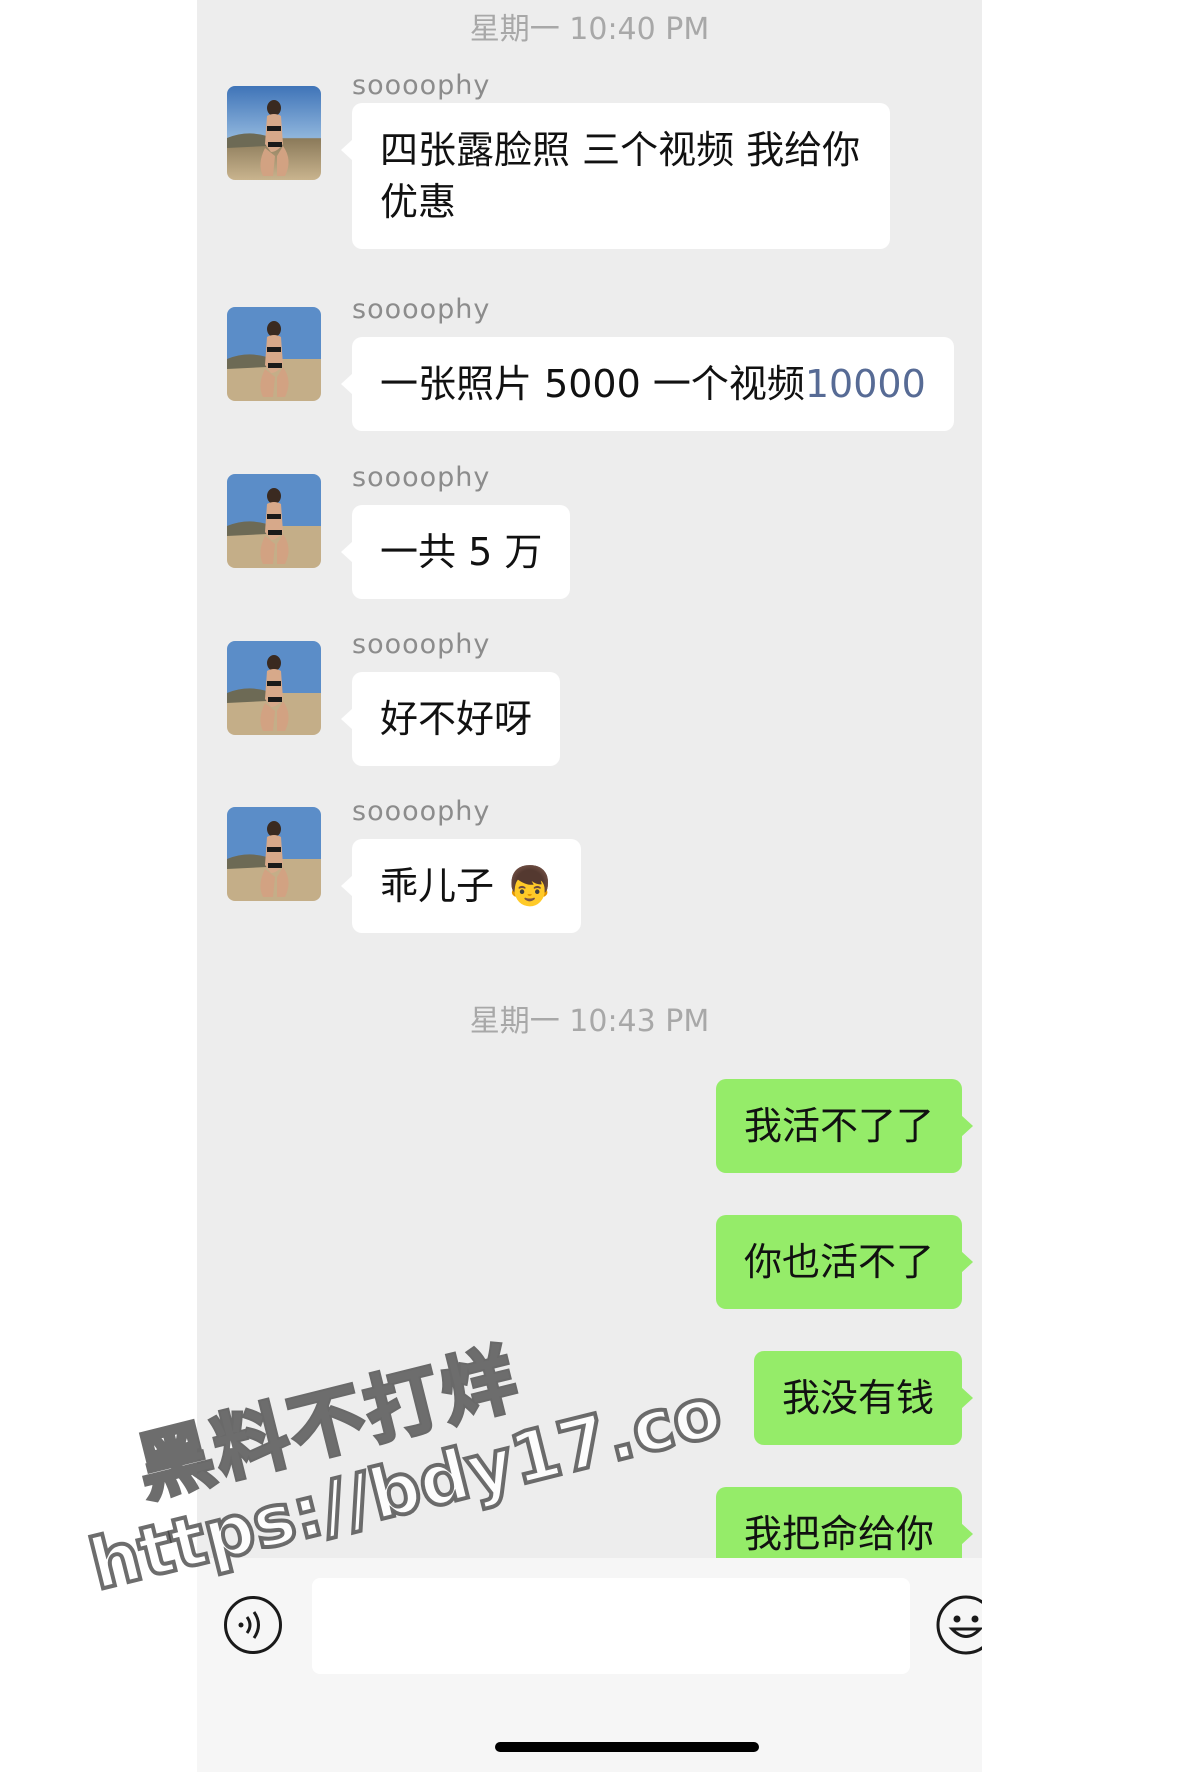 The image size is (1182, 1772). What do you see at coordinates (958, 1625) in the screenshot?
I see `smiley-face-icon` at bounding box center [958, 1625].